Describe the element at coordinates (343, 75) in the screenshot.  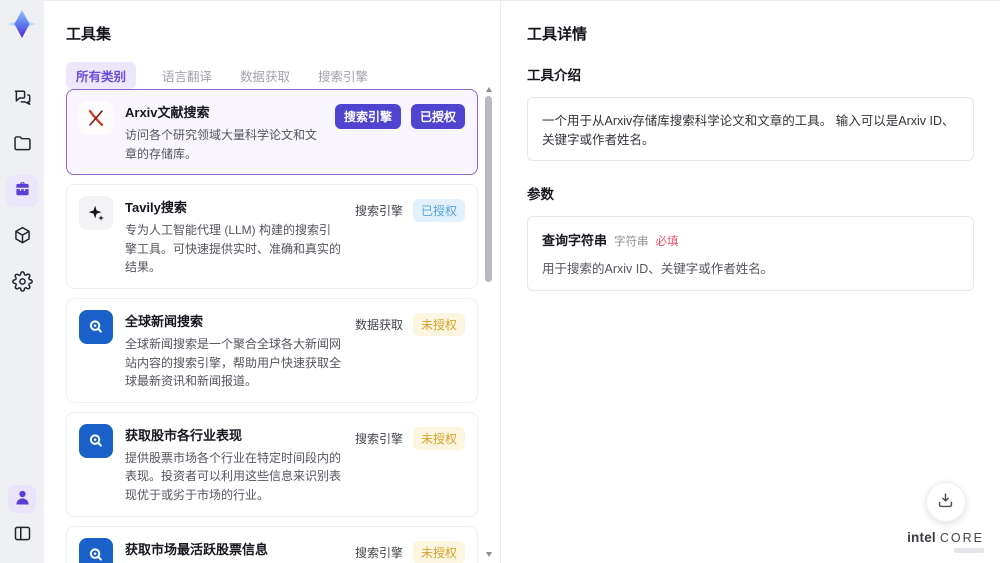
I see `category-tab-3: 搜索引擎` at that location.